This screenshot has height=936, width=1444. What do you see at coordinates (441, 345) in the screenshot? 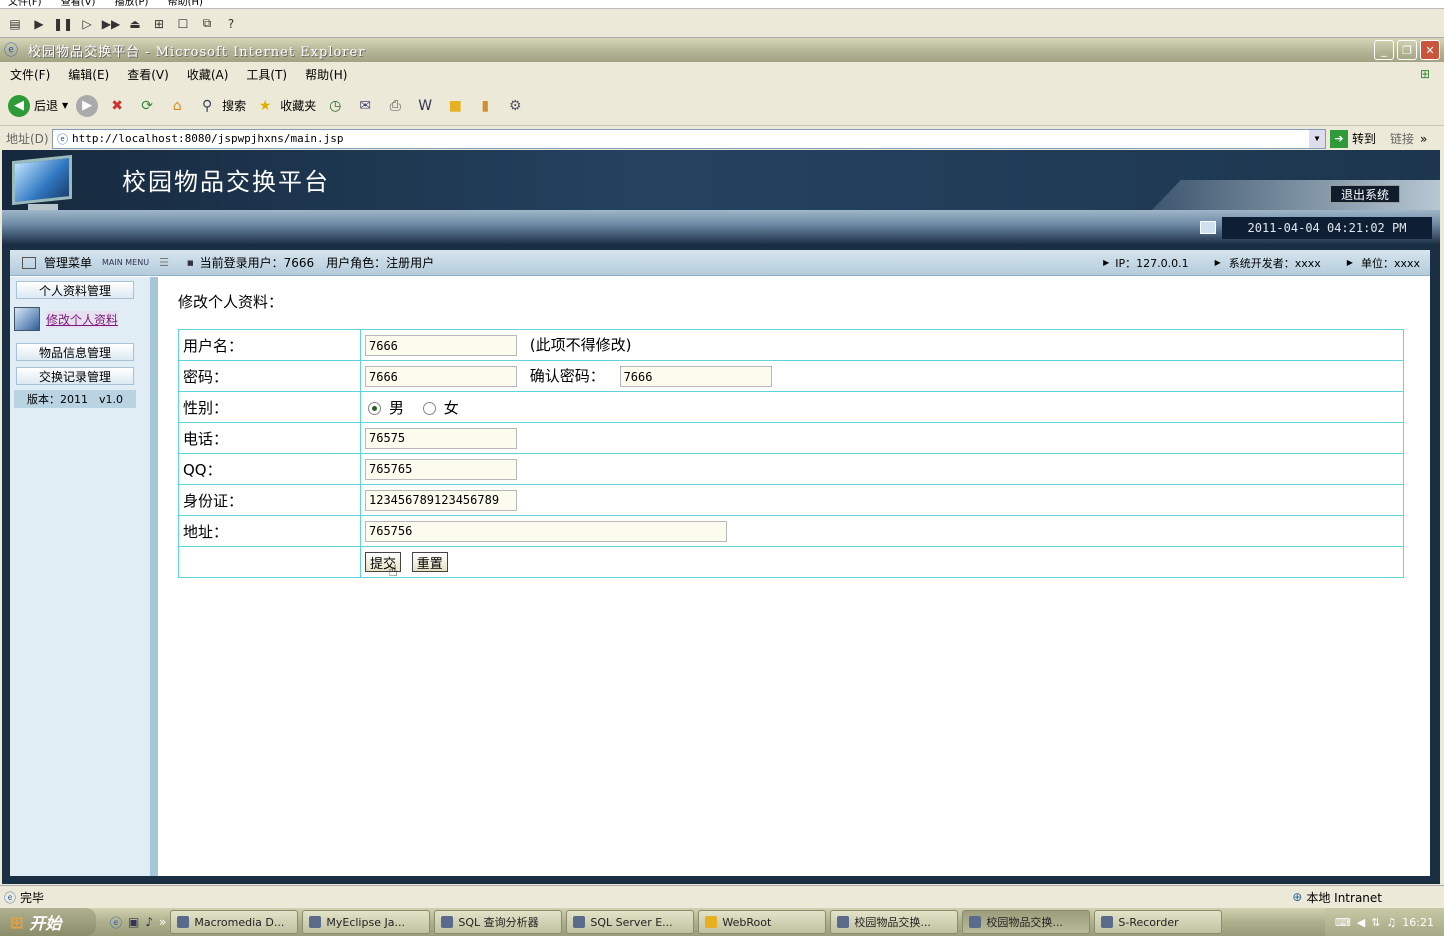
I see `username-input: 7666` at bounding box center [441, 345].